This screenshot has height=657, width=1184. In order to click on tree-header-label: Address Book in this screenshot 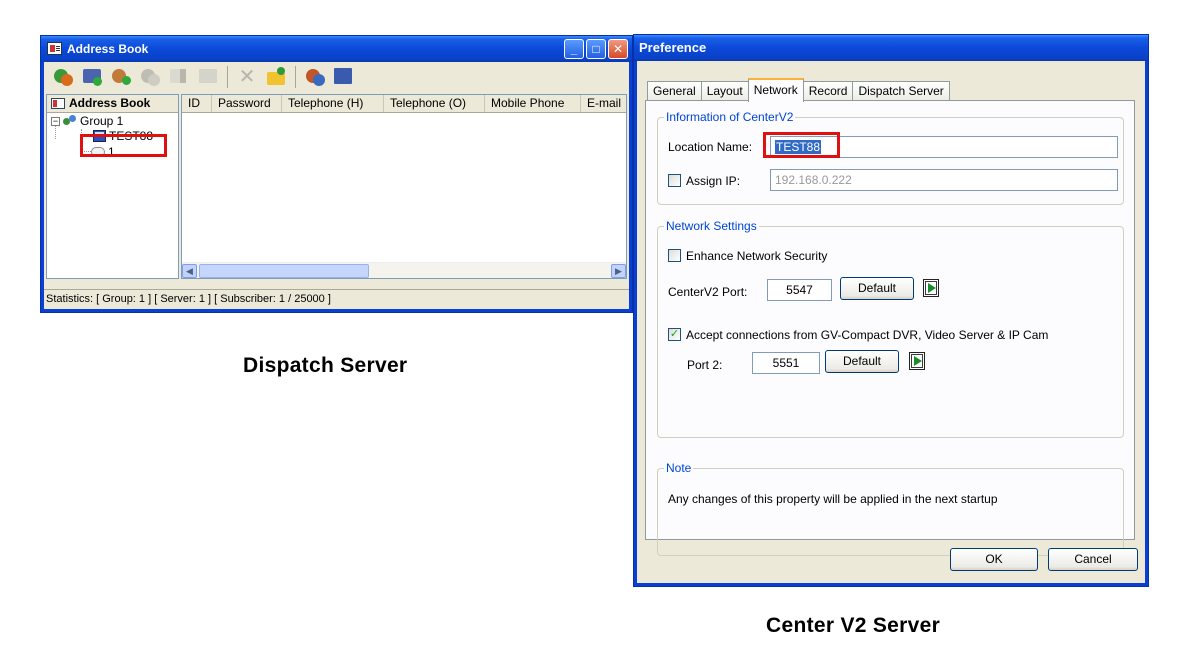, I will do `click(110, 103)`.